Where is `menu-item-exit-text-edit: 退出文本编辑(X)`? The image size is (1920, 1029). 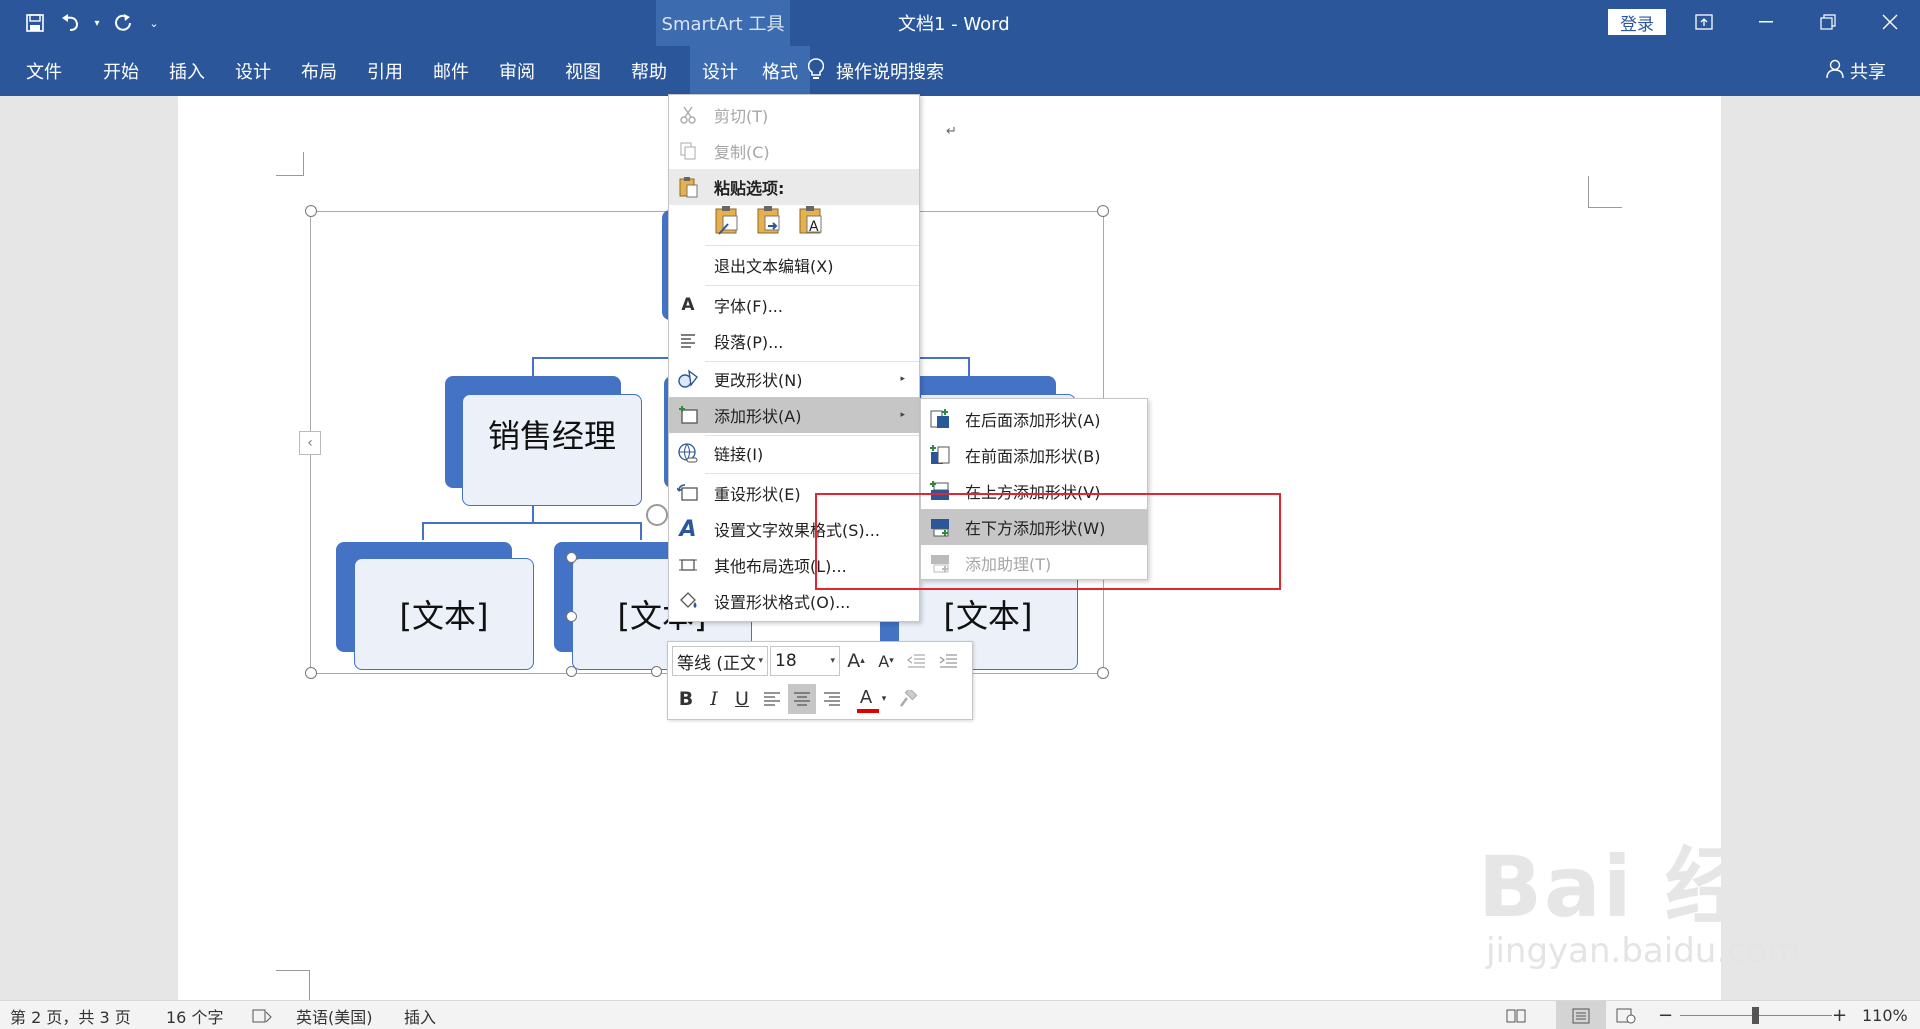 menu-item-exit-text-edit: 退出文本编辑(X) is located at coordinates (794, 265).